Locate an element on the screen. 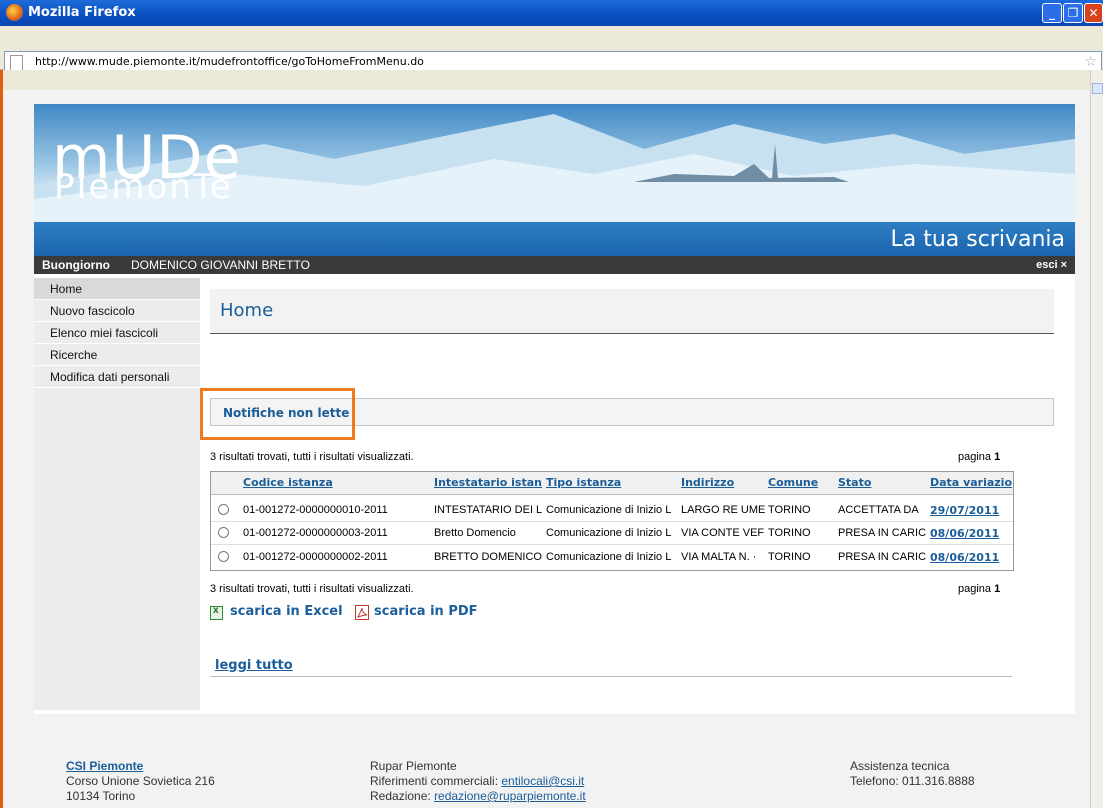 The height and width of the screenshot is (808, 1103). sidebar-item-elenco-fascicoli: Elenco miei fascicoli is located at coordinates (117, 333).